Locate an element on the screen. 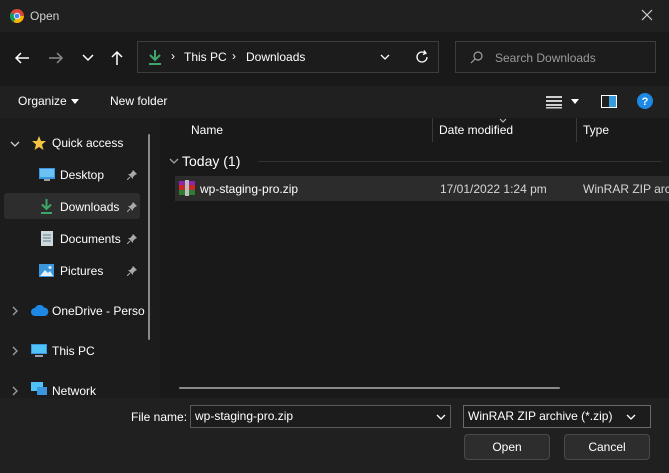 Image resolution: width=669 pixels, height=473 pixels. address-bar: › This PC › Downloads is located at coordinates (288, 57).